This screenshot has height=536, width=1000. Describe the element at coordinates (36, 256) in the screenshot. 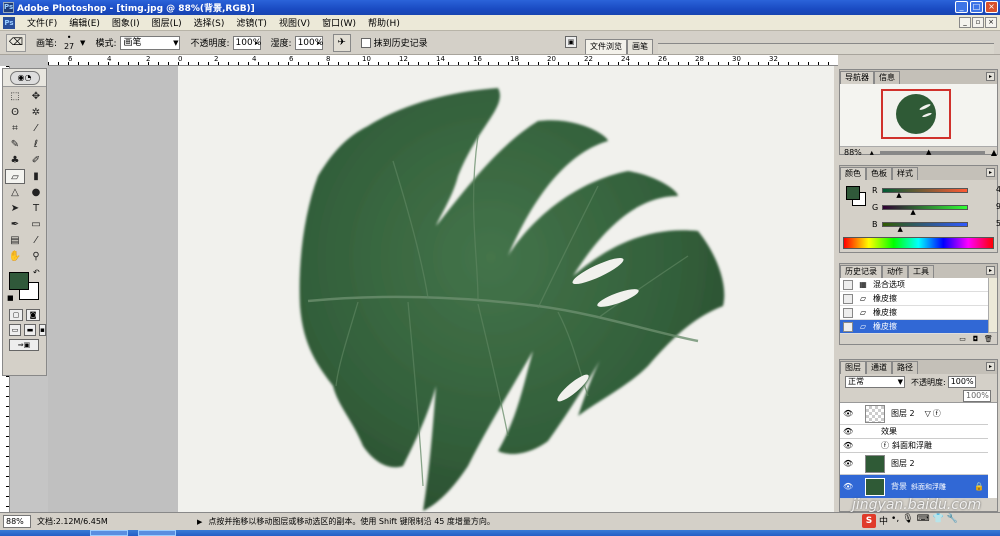

I see `zoom-icon: ⚲` at that location.